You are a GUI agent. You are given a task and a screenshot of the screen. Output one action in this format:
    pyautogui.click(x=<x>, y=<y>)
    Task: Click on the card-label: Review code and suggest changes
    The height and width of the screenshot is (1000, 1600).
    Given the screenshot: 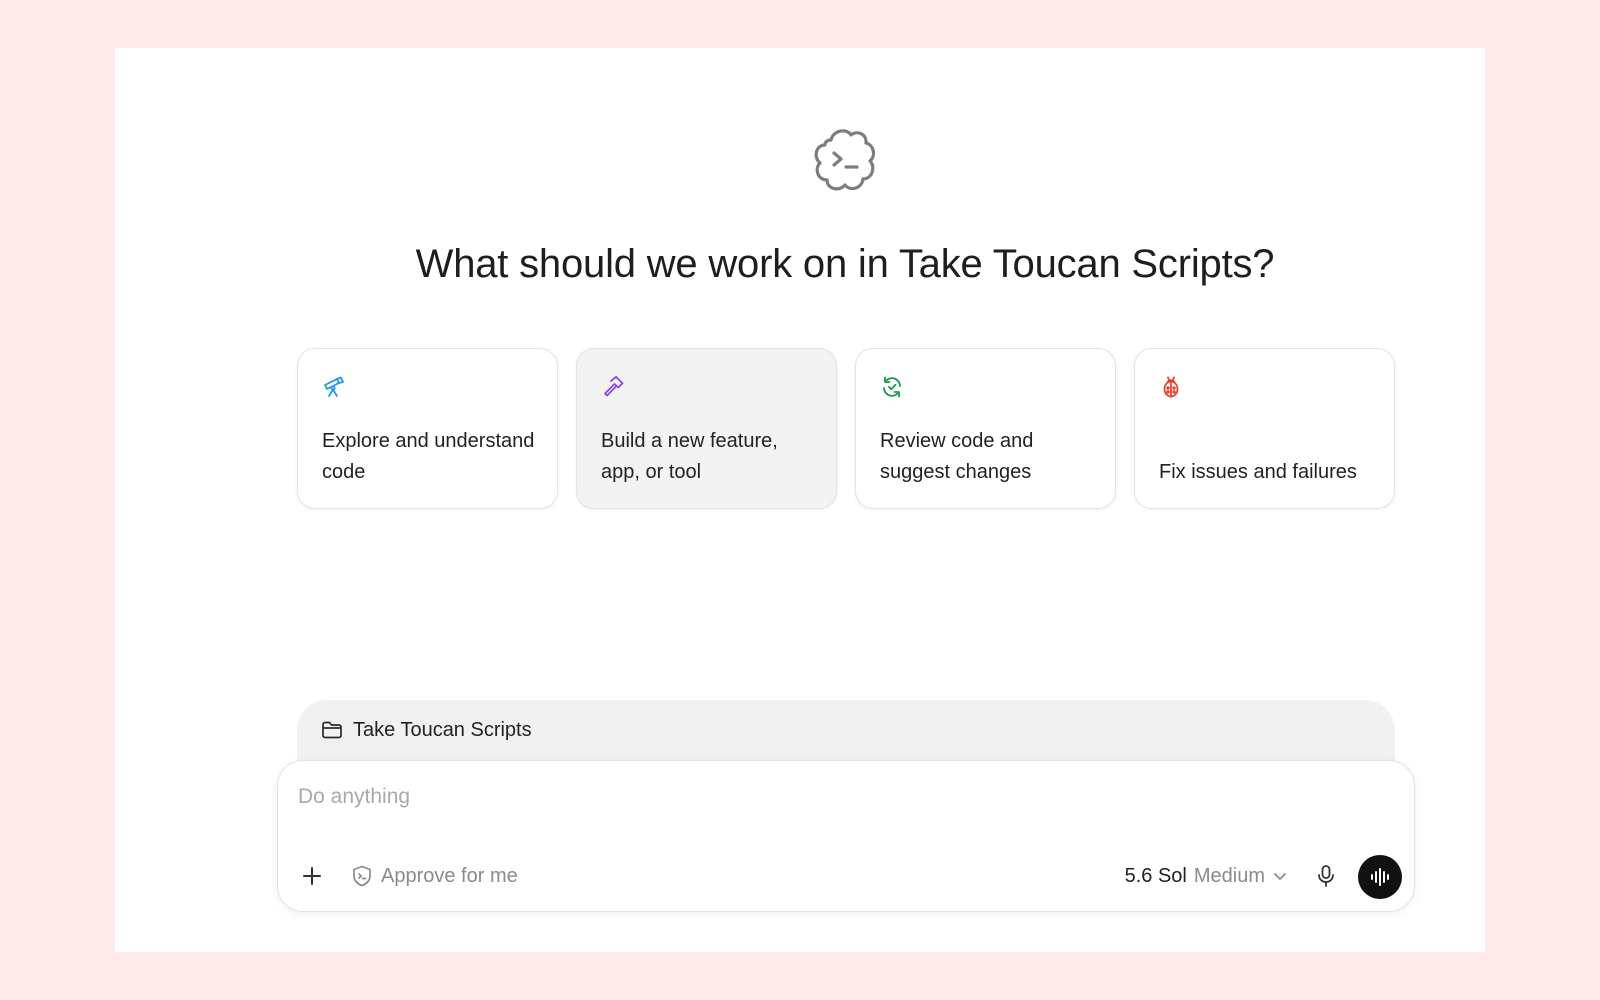 What is the action you would take?
    pyautogui.click(x=957, y=456)
    